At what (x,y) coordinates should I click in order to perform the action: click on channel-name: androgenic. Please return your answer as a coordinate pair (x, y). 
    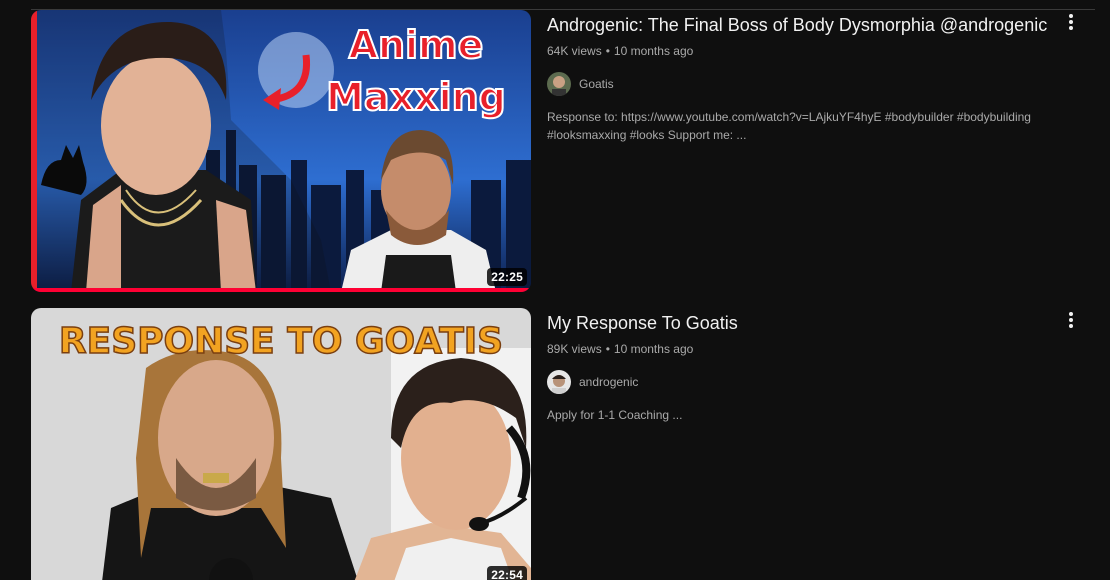
    Looking at the image, I should click on (608, 382).